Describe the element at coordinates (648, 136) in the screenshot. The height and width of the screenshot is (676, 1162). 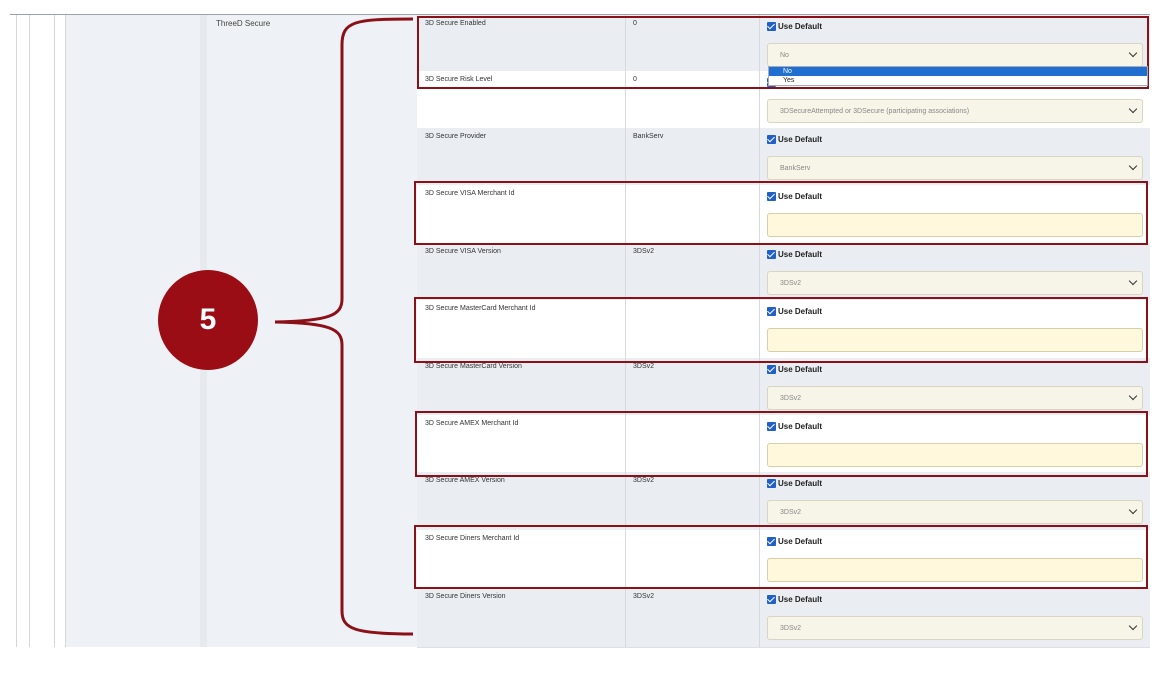
I see `setting-value: BankServ` at that location.